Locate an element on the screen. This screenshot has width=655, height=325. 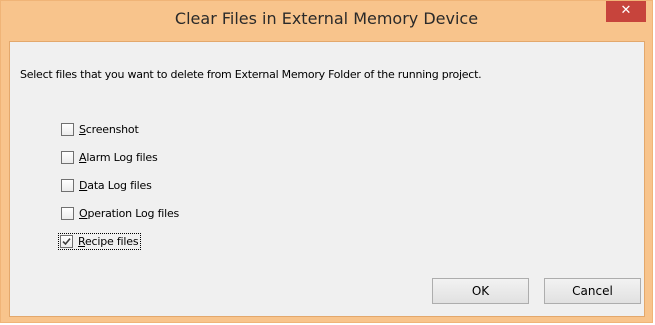
checkmark-icon is located at coordinates (66, 241).